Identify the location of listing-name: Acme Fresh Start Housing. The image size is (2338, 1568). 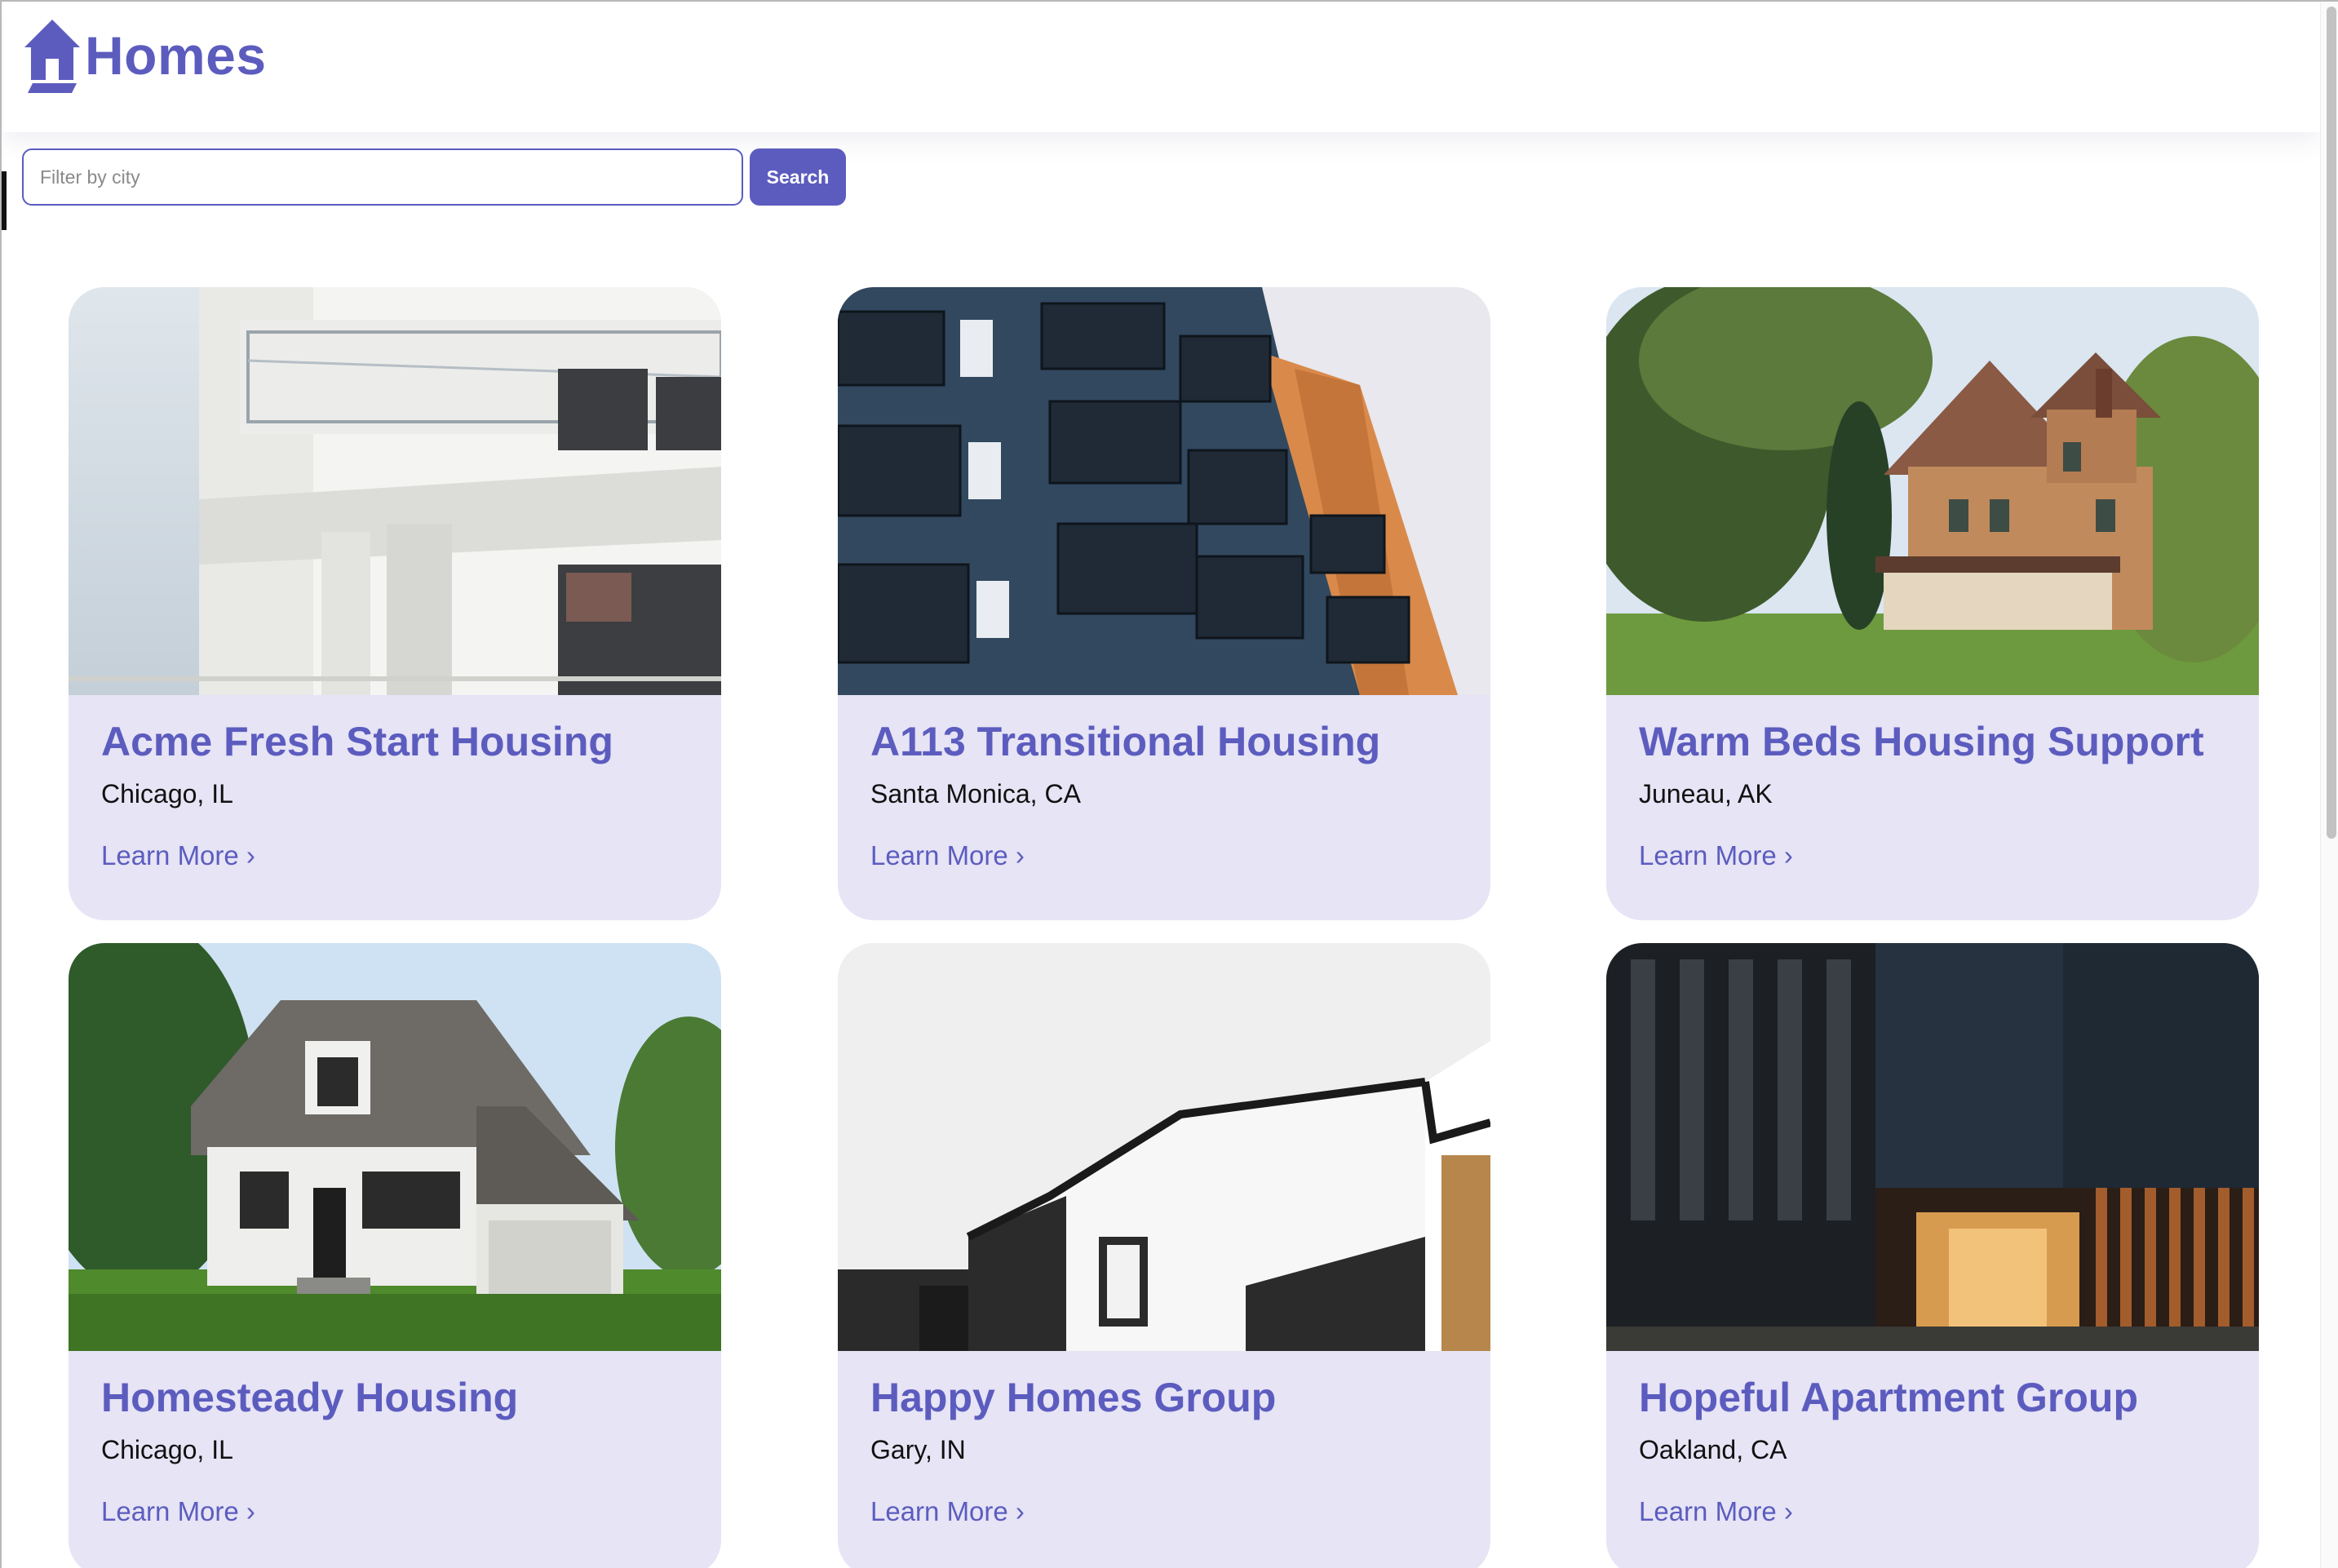
(357, 741).